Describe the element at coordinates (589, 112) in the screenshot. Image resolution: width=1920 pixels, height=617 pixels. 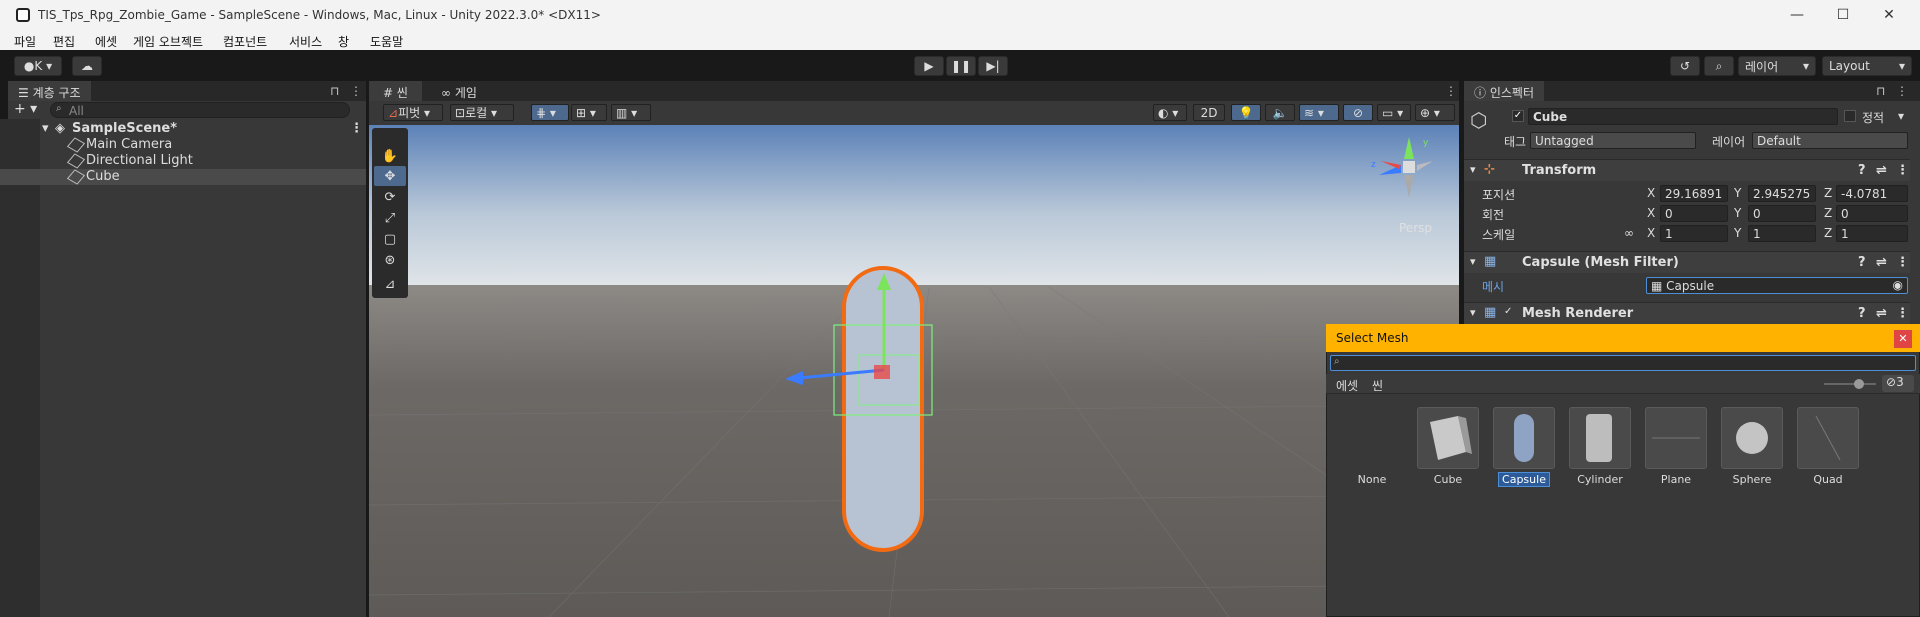
I see `snap-increment-button: ⊞ ▾` at that location.